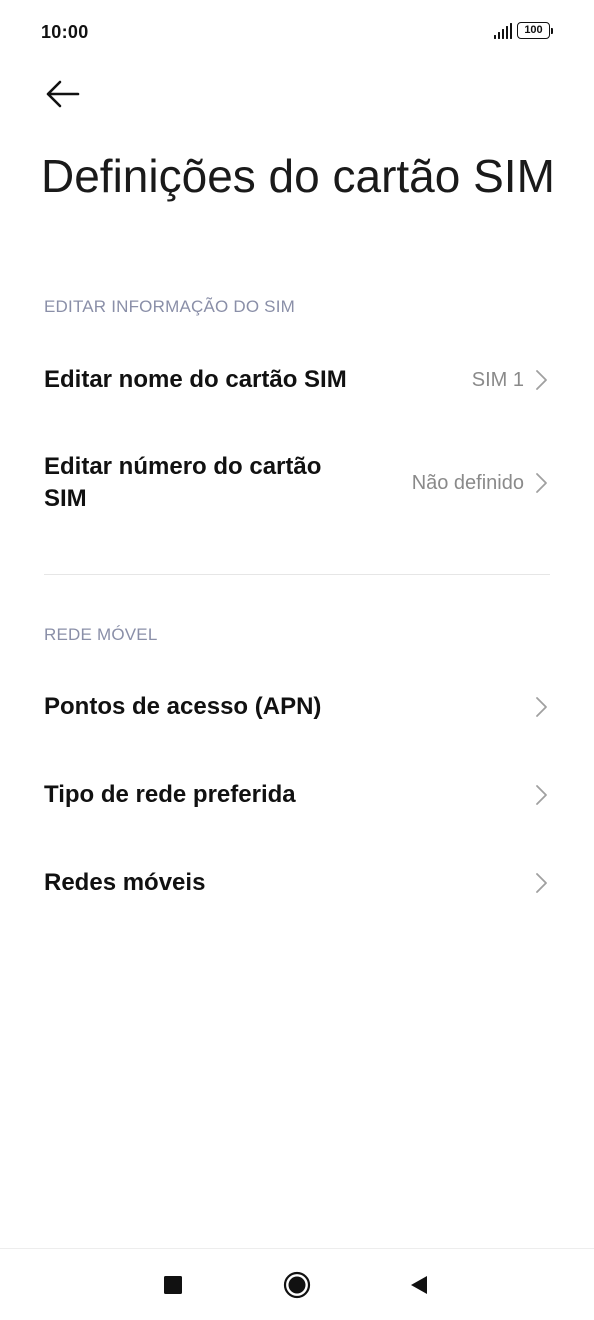  I want to click on mobile-networks-row: Redes móveis, so click(297, 883).